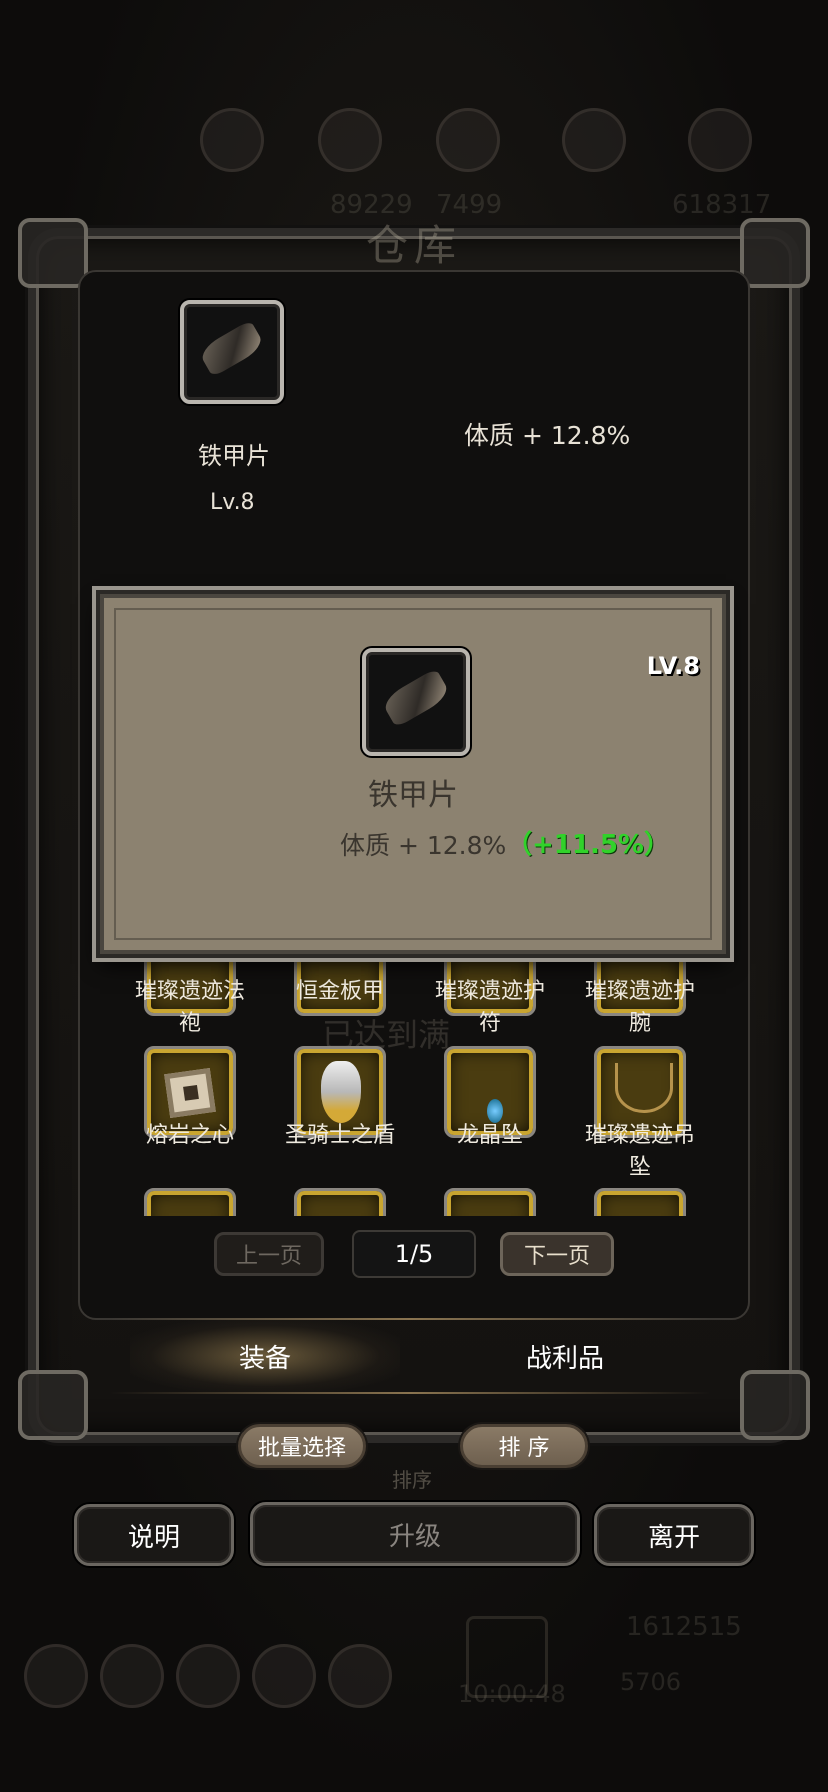 Image resolution: width=828 pixels, height=1792 pixels. I want to click on popup-level: LV.8, so click(673, 666).